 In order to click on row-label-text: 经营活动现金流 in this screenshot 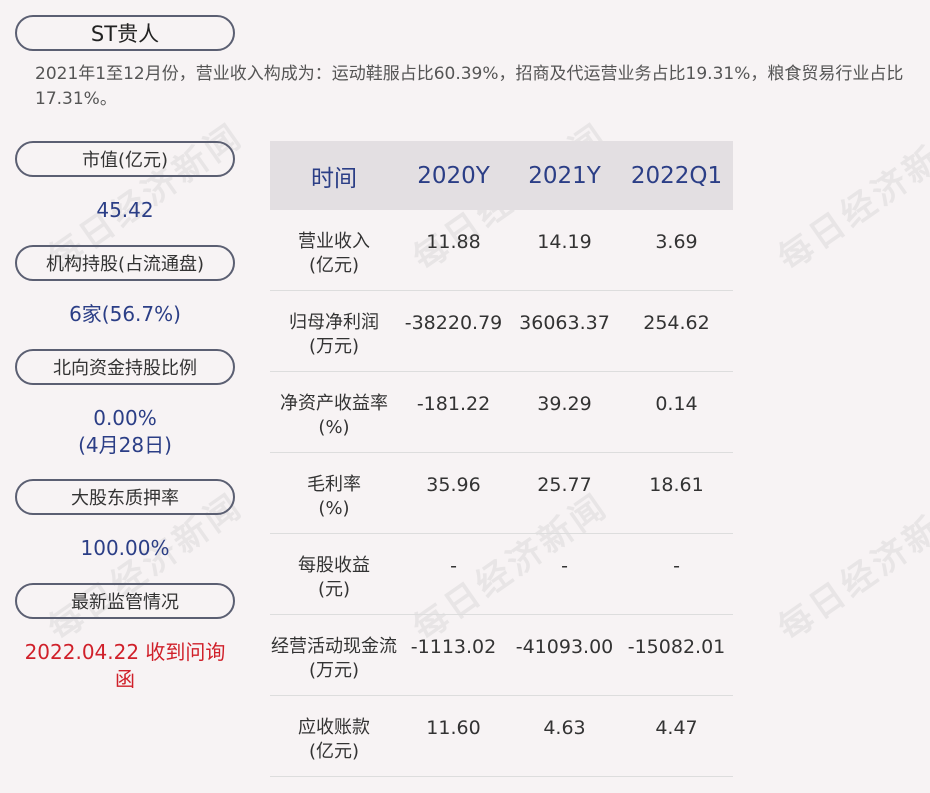, I will do `click(334, 646)`.